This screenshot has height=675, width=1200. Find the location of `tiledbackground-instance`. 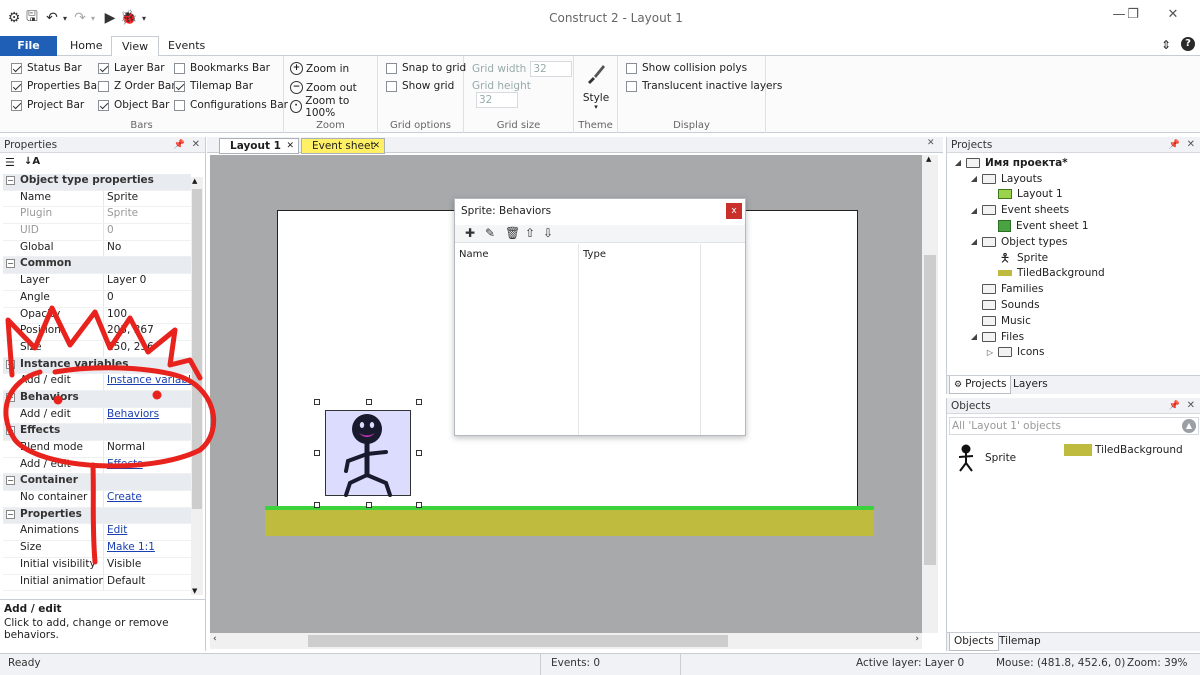

tiledbackground-instance is located at coordinates (569, 523).